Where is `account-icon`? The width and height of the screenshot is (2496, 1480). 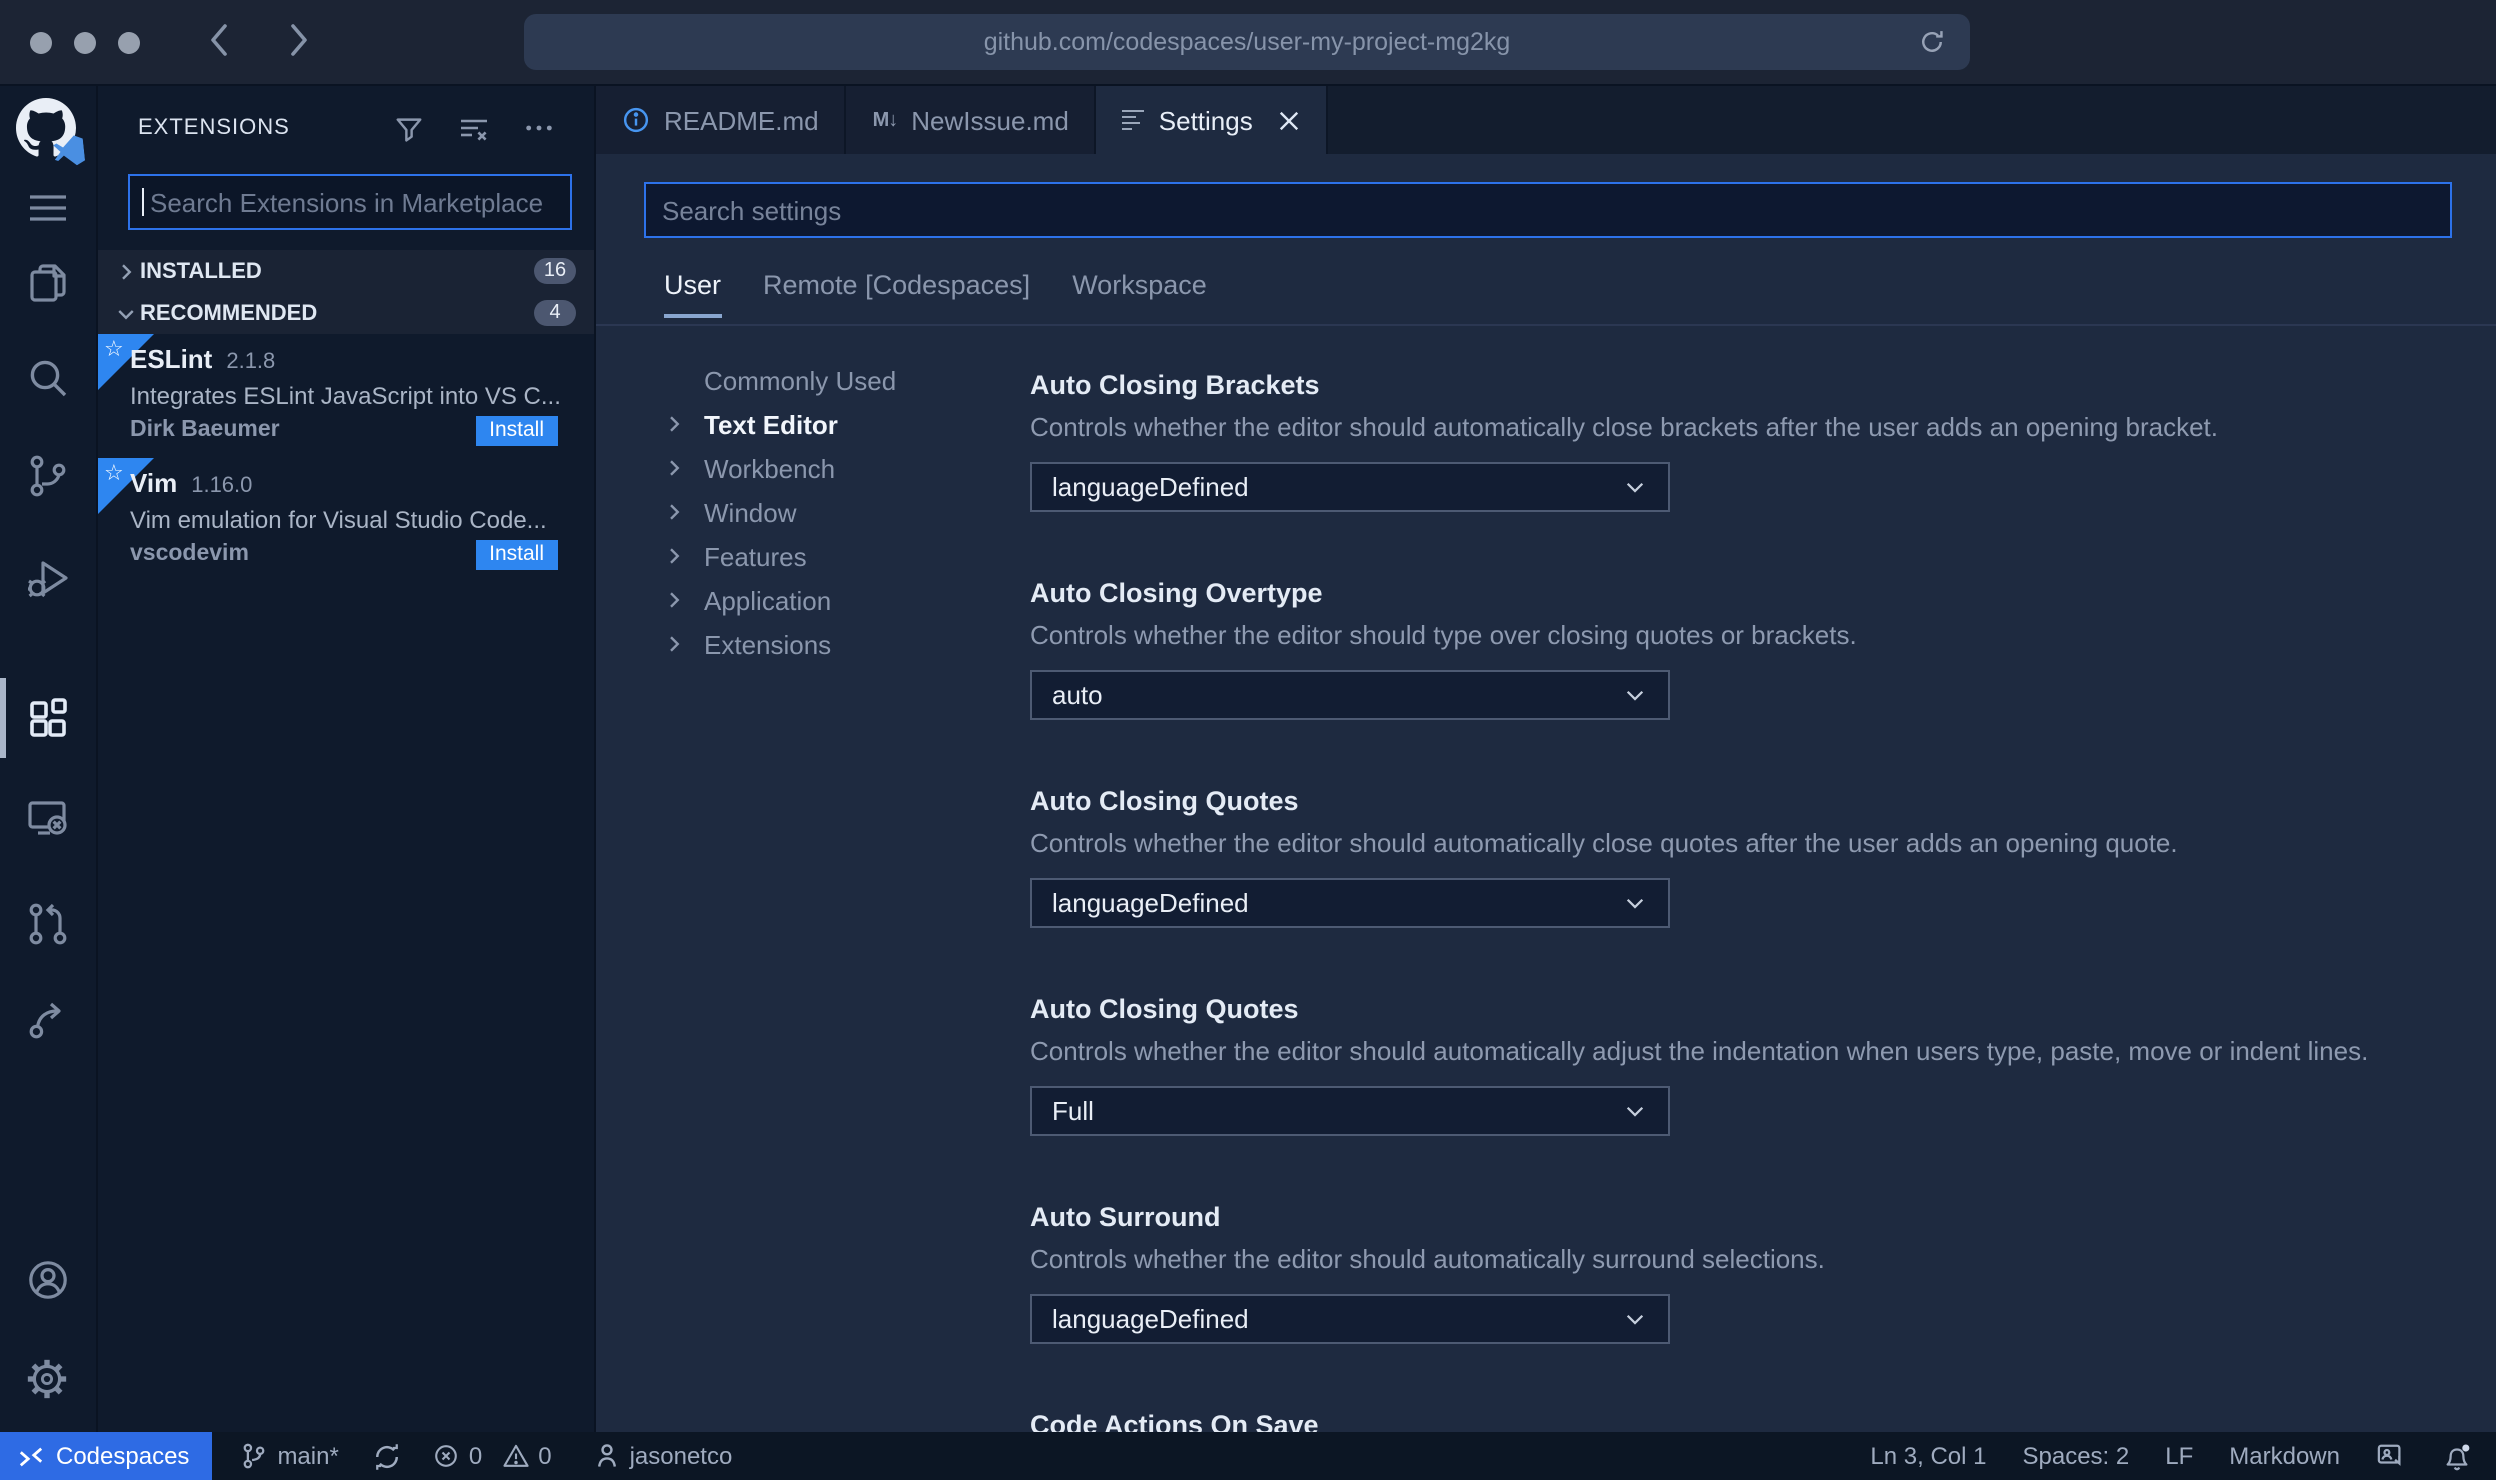
account-icon is located at coordinates (47, 1280).